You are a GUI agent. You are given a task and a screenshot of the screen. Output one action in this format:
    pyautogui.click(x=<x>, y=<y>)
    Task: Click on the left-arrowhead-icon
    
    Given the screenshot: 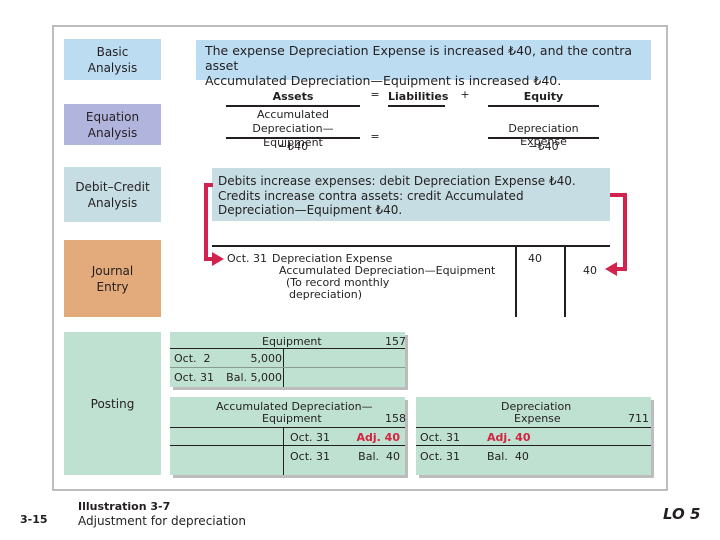 What is the action you would take?
    pyautogui.click(x=611, y=269)
    